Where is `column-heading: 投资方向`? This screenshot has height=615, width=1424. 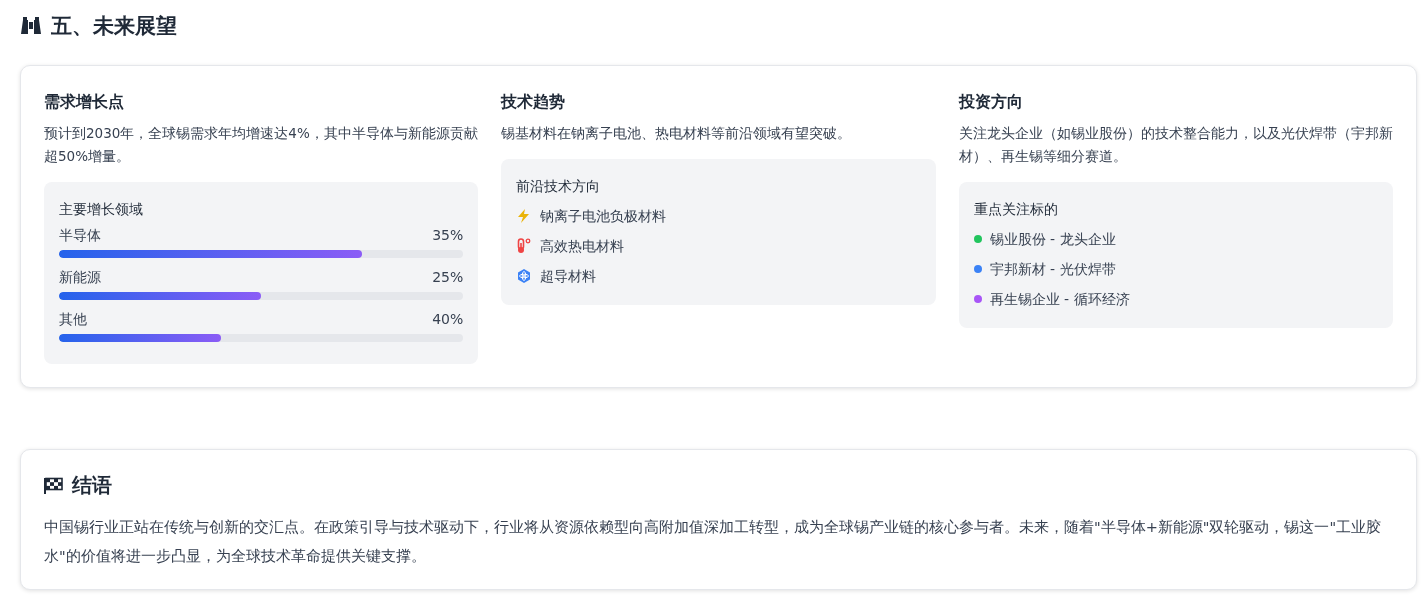
column-heading: 投资方向 is located at coordinates (991, 102).